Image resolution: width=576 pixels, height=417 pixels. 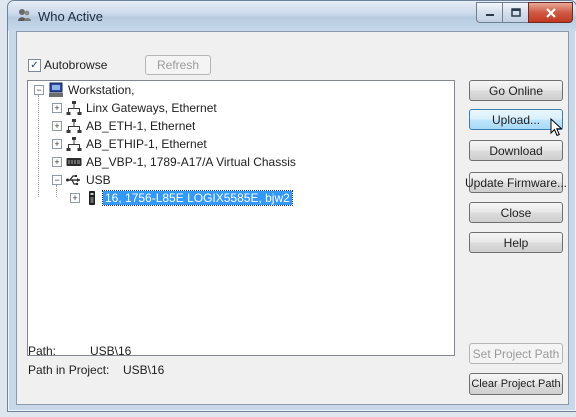 I want to click on path-in-project-label: Path in Project:, so click(x=69, y=370).